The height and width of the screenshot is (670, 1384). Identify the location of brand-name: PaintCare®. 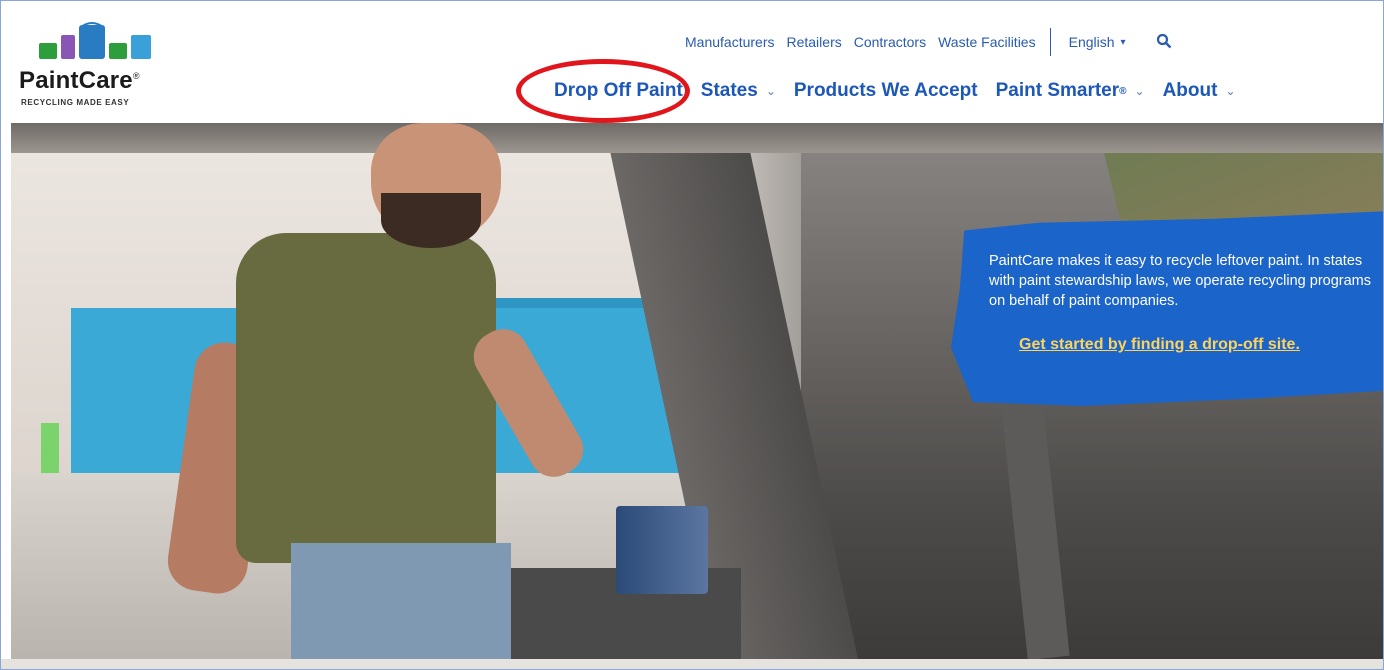
(79, 80).